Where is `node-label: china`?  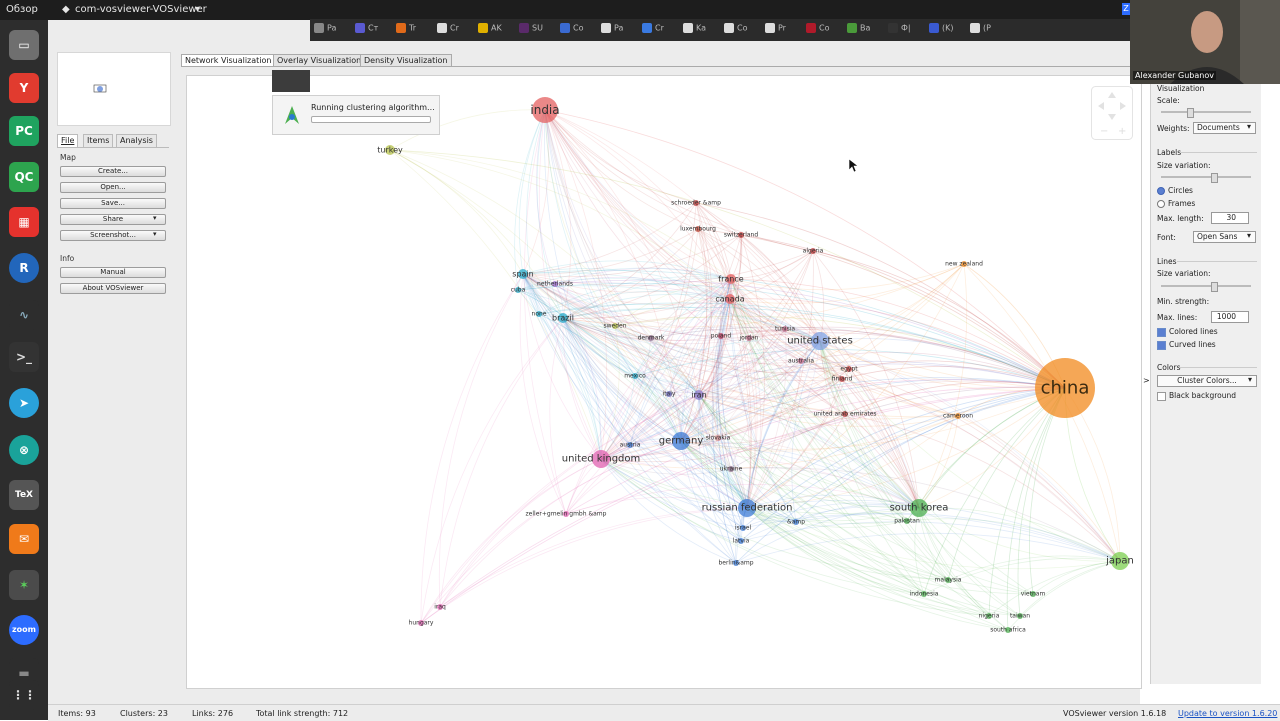
node-label: china is located at coordinates (1065, 388).